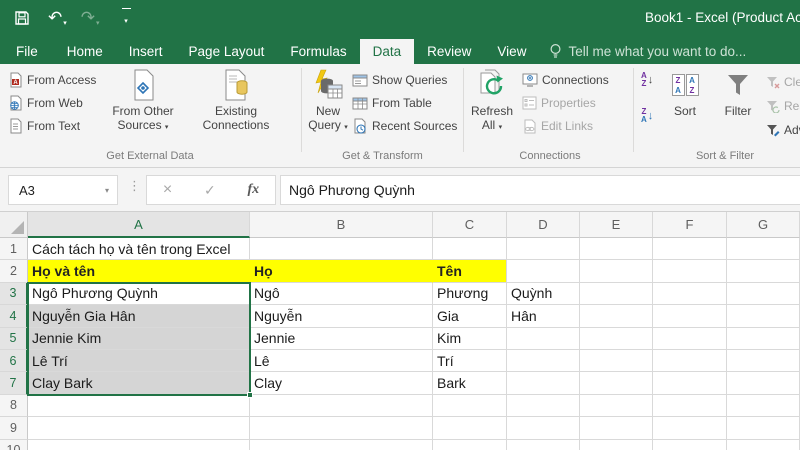 The height and width of the screenshot is (450, 800). What do you see at coordinates (616, 428) in the screenshot?
I see `cell-E9` at bounding box center [616, 428].